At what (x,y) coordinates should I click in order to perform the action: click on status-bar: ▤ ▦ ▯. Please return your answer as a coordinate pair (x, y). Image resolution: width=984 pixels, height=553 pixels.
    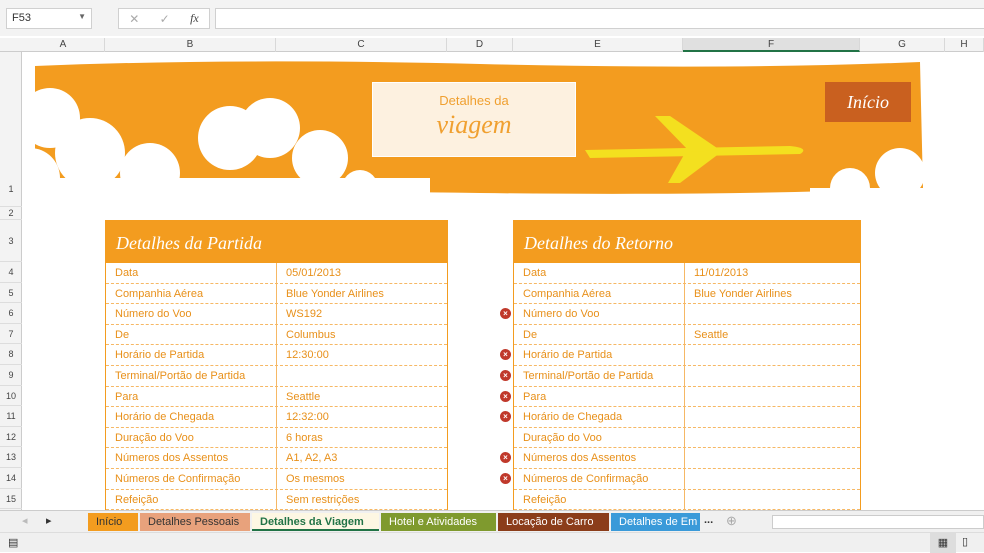
    Looking at the image, I should click on (492, 542).